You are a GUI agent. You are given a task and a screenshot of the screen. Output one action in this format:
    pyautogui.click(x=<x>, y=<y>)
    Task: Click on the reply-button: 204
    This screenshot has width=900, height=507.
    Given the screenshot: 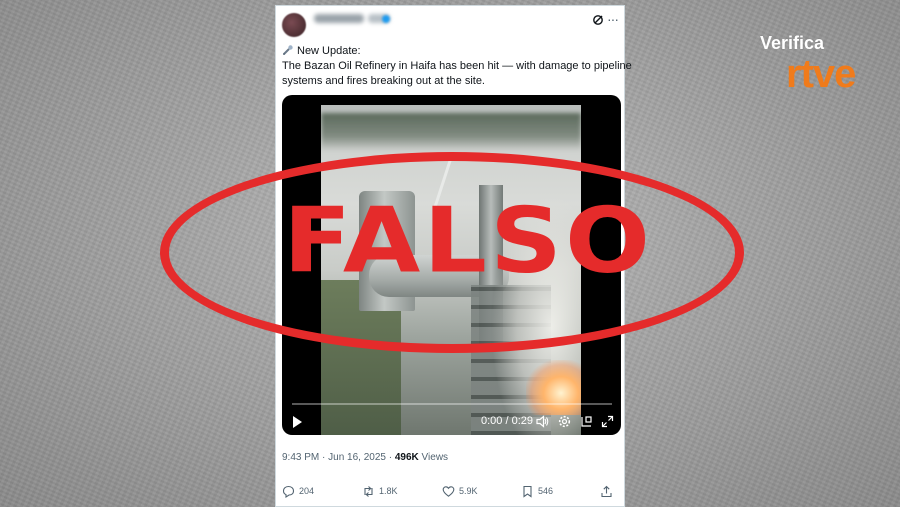 What is the action you would take?
    pyautogui.click(x=298, y=491)
    